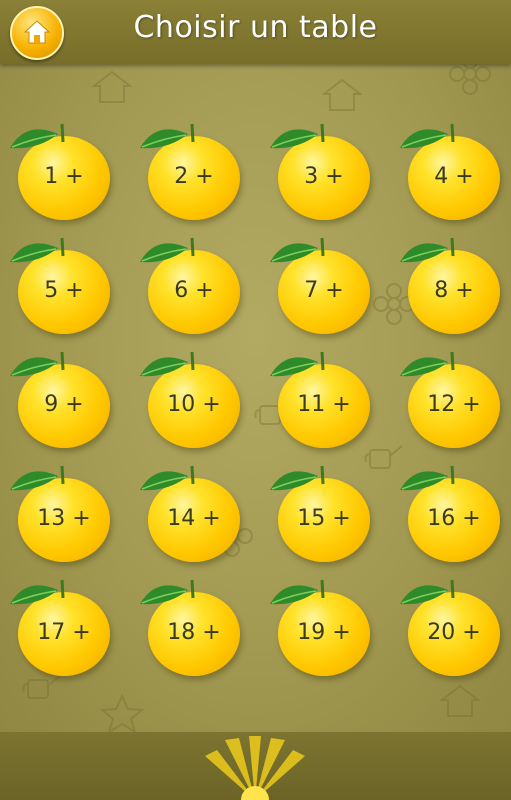 Image resolution: width=511 pixels, height=800 pixels. I want to click on table-5-button: 5 +, so click(68, 286).